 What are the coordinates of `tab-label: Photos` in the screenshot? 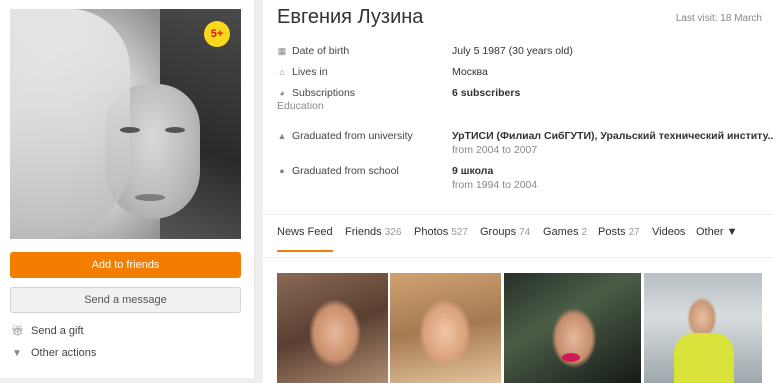 It's located at (431, 232).